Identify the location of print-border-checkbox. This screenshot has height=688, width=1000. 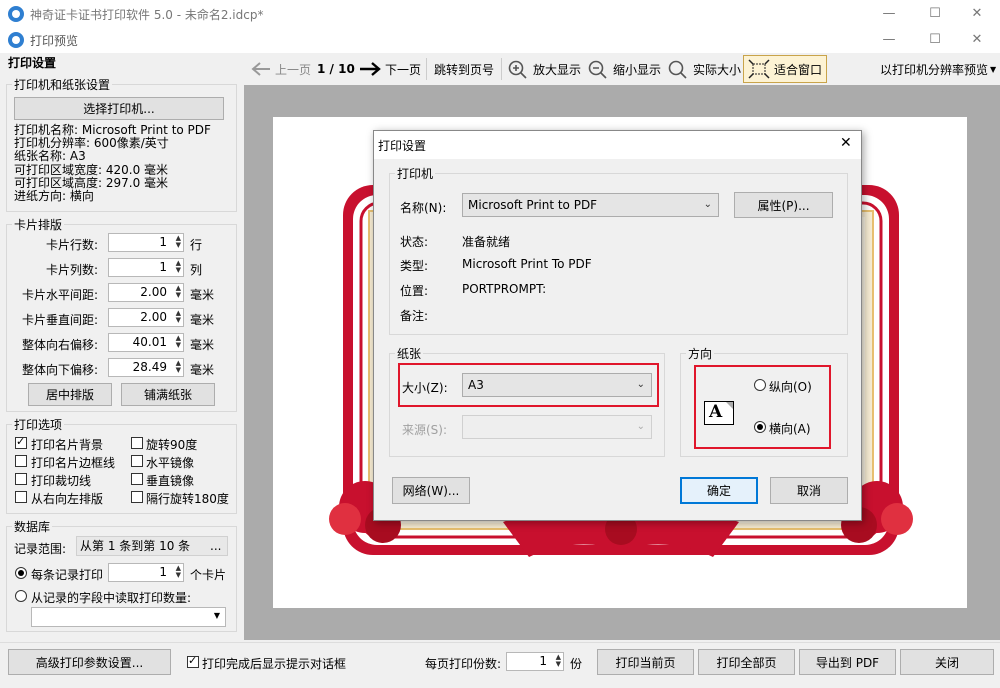
(21, 461).